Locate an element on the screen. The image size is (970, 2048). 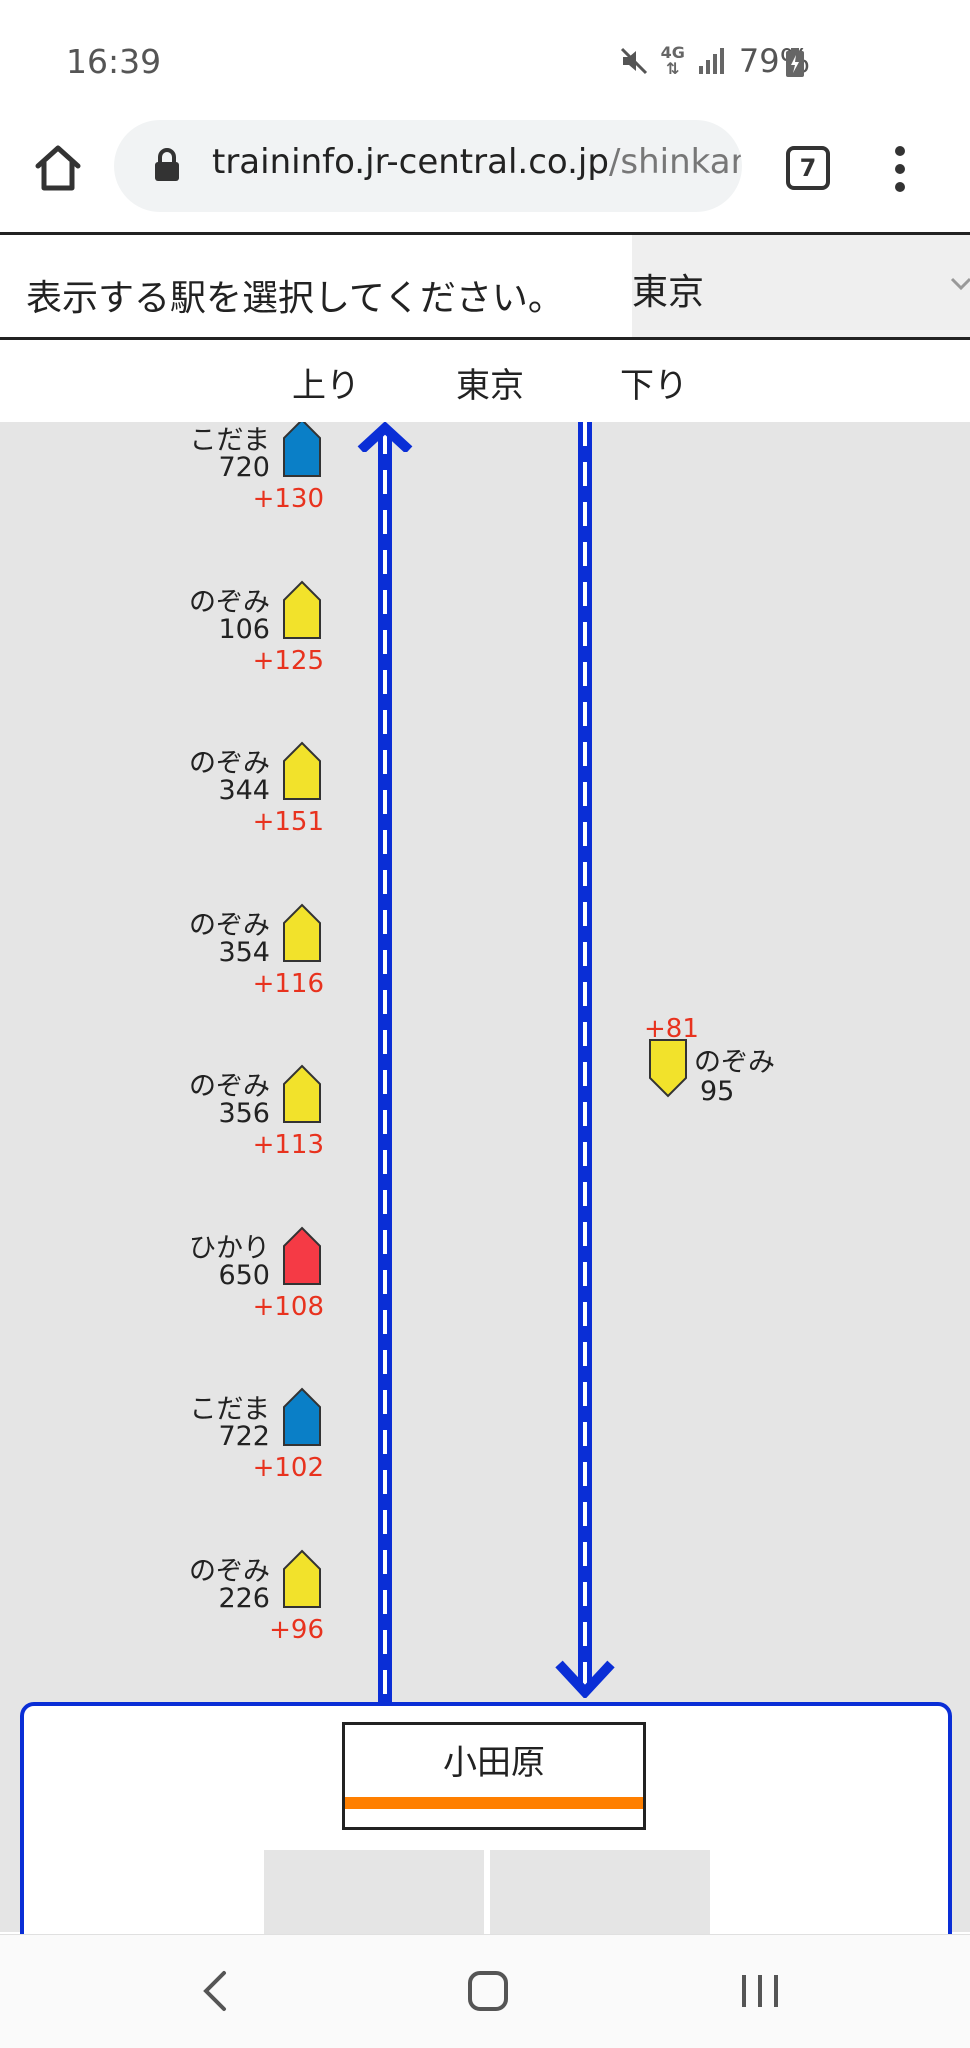
url-domain: traininfo.jr-central.co.jp is located at coordinates (410, 162).